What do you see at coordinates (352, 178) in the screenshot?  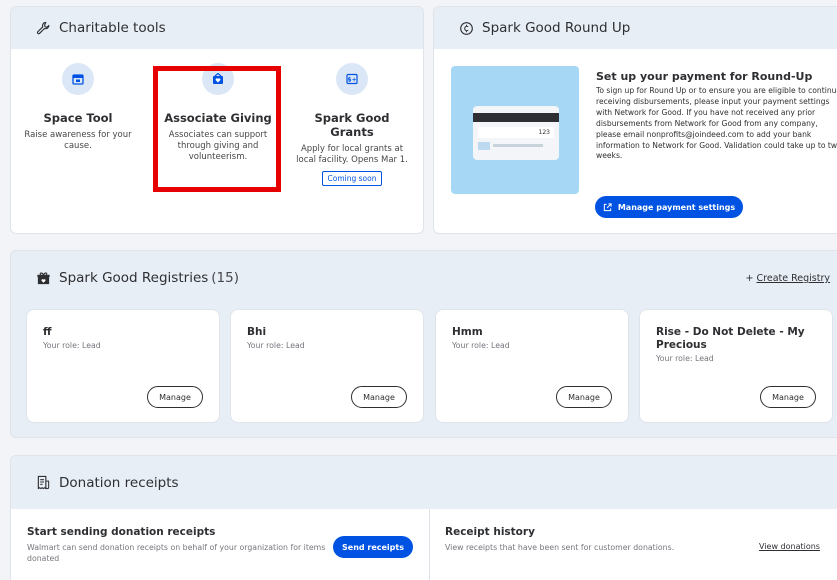 I see `coming-soon-badge: Coming soon` at bounding box center [352, 178].